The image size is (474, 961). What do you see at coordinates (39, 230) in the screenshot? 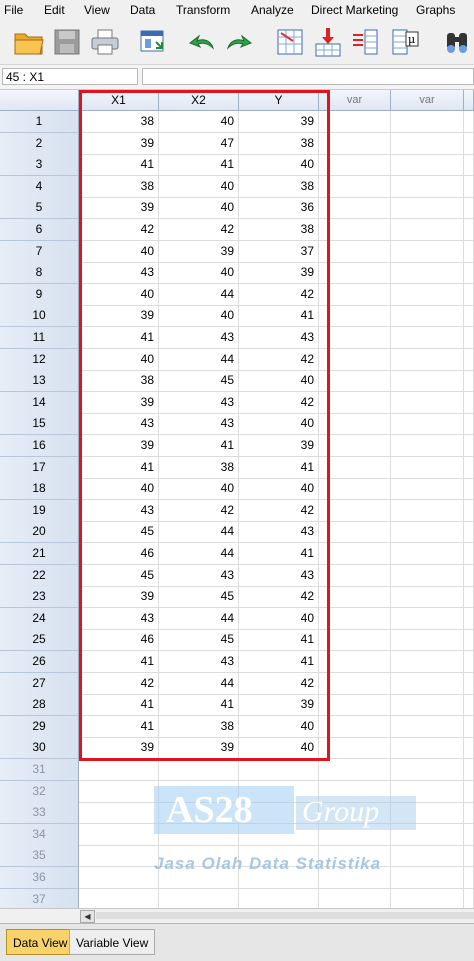
I see `row-header: 6` at bounding box center [39, 230].